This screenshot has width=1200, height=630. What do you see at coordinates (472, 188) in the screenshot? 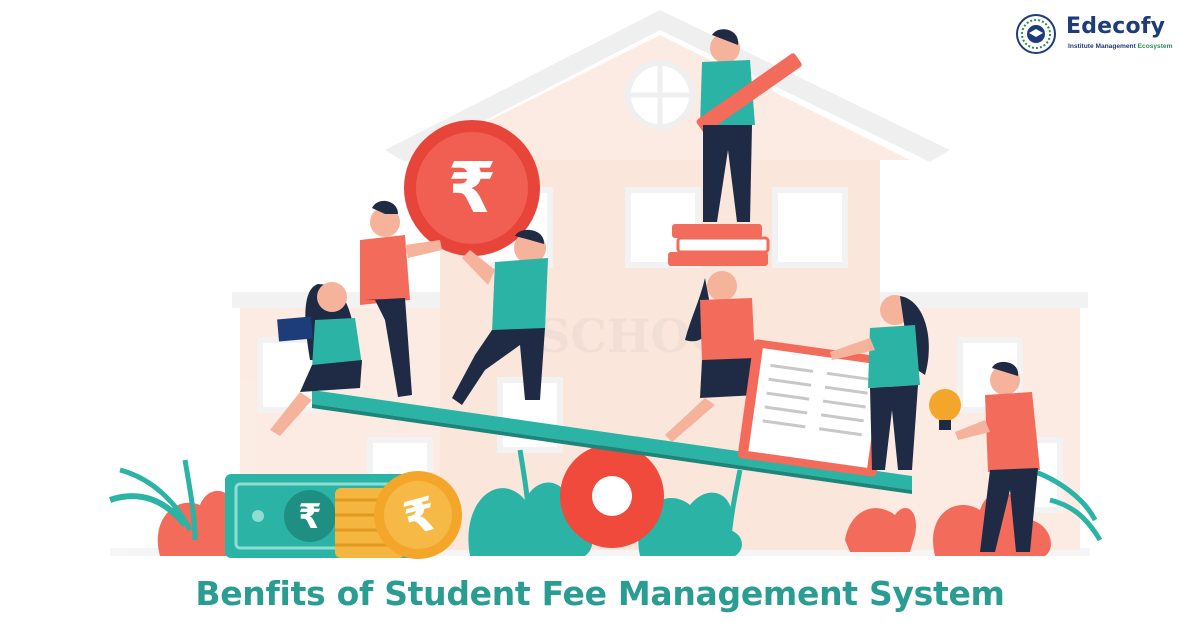
I see `rupee-coin-symbol: ₹` at bounding box center [472, 188].